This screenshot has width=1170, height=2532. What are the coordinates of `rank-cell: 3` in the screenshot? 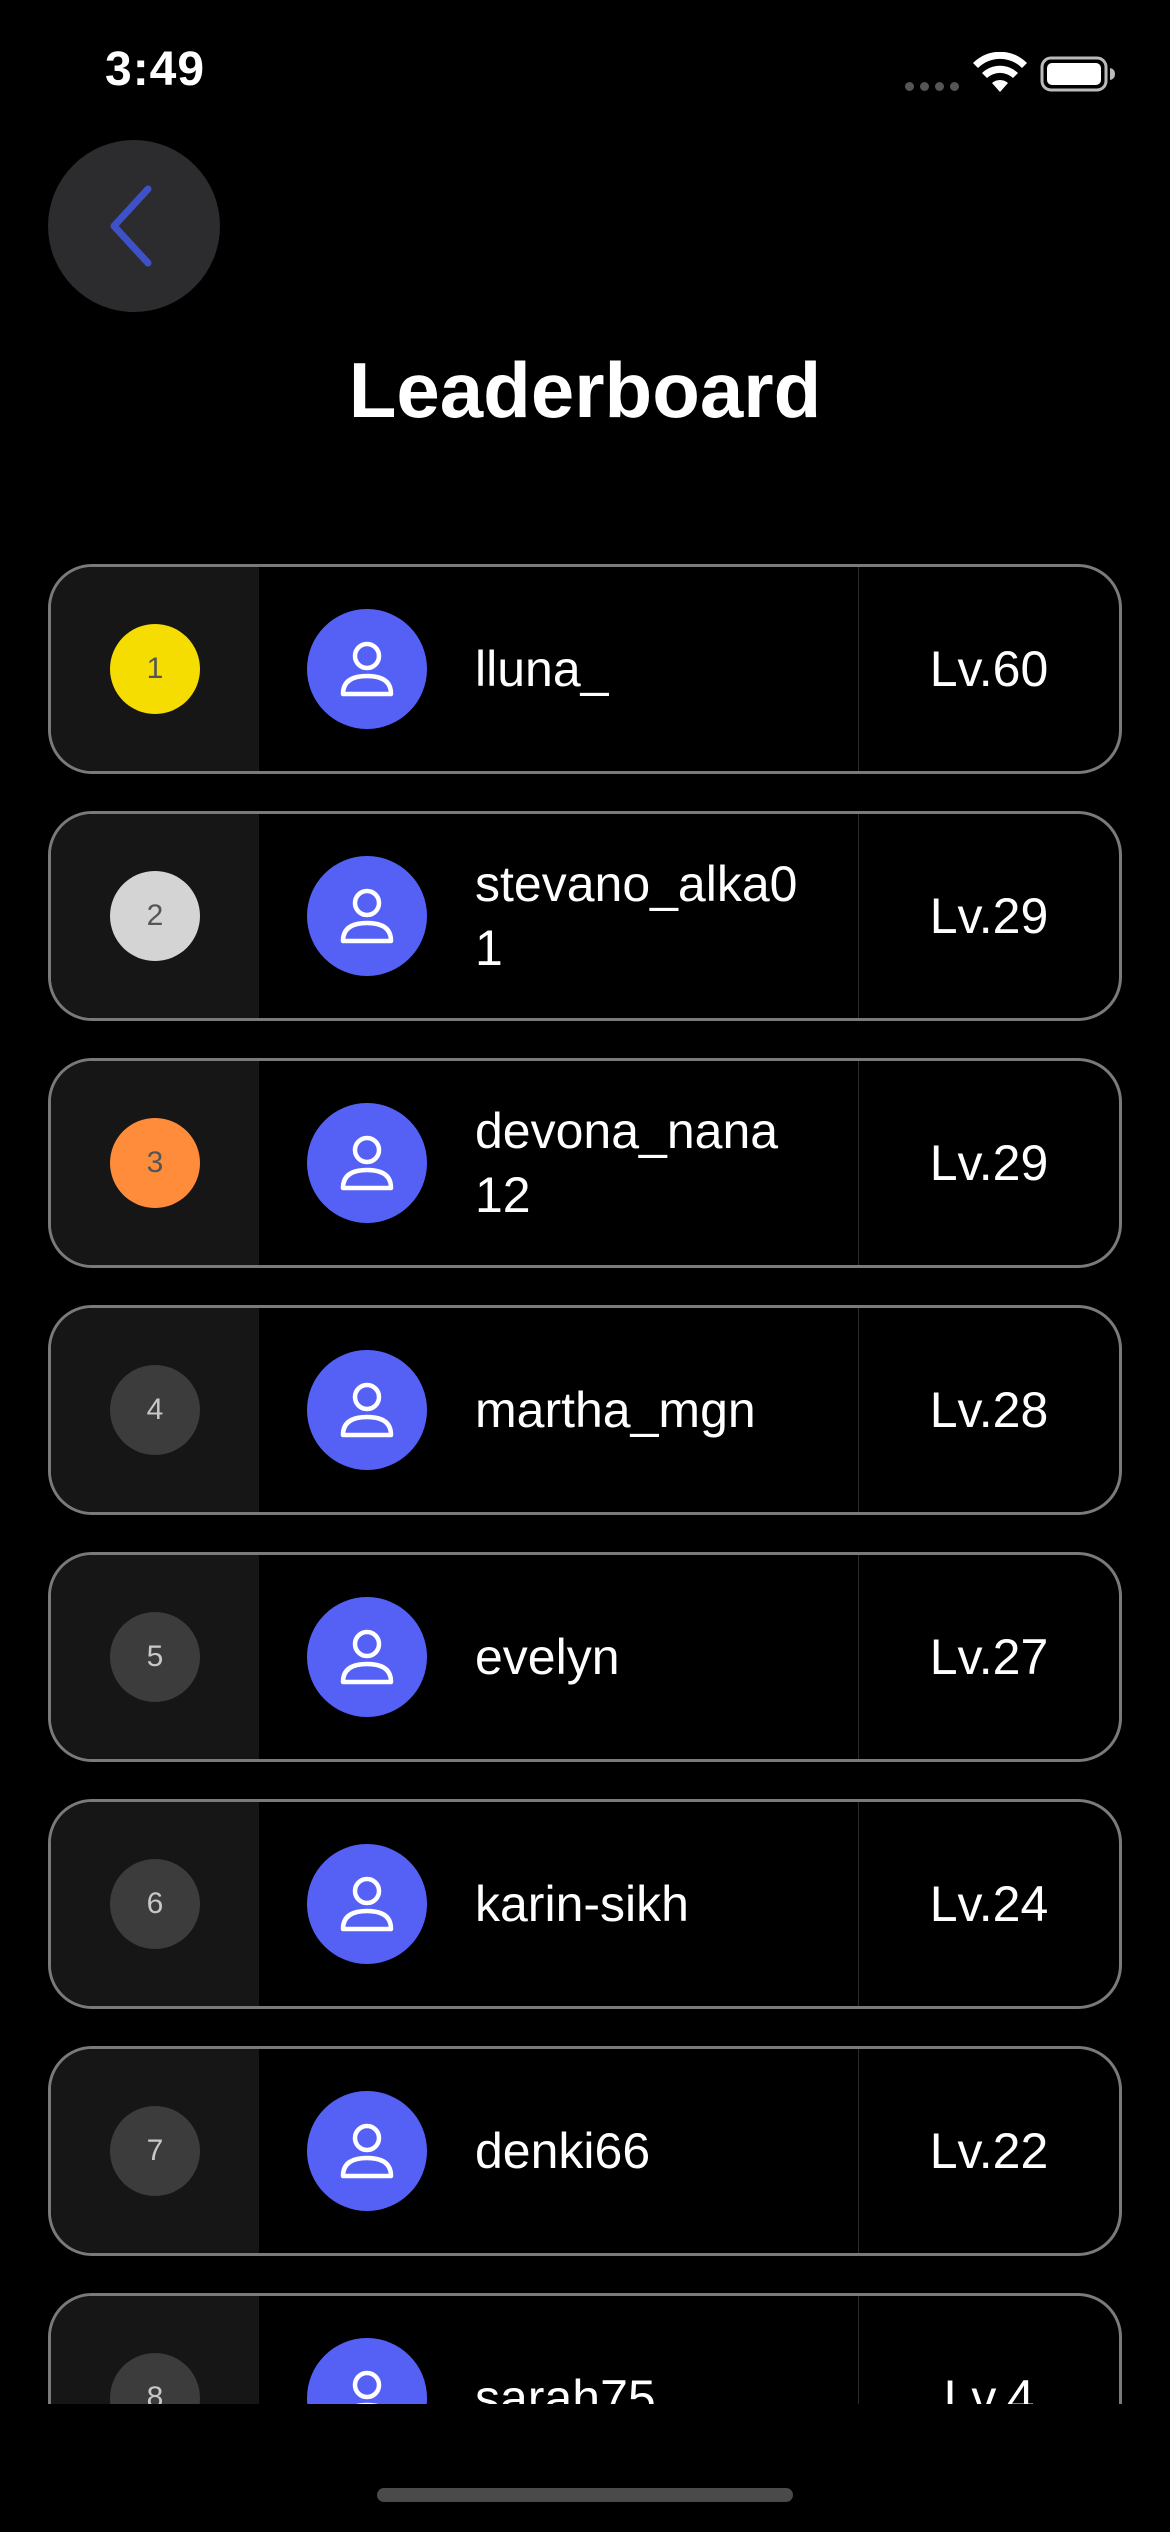 It's located at (155, 1163).